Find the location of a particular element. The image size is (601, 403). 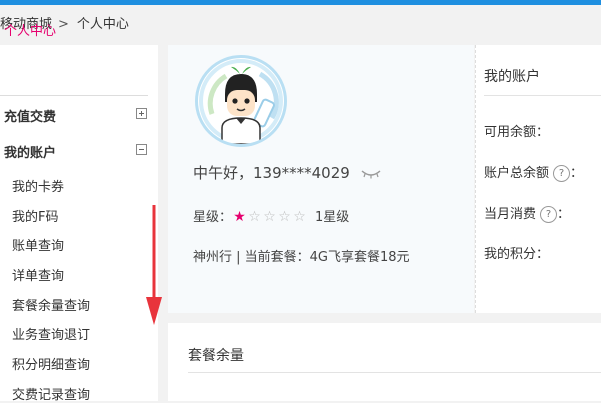

monthly-spend-row: 当月消费?： is located at coordinates (527, 213).